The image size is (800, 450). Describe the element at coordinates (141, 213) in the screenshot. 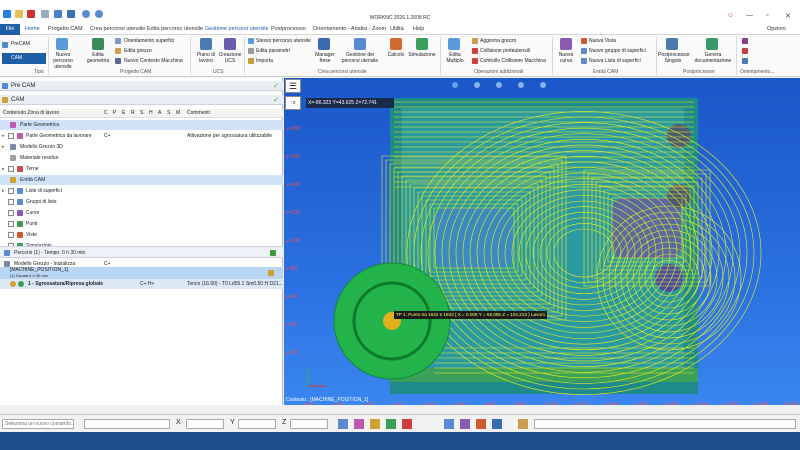

I see `tree-row-curve: Curve` at that location.